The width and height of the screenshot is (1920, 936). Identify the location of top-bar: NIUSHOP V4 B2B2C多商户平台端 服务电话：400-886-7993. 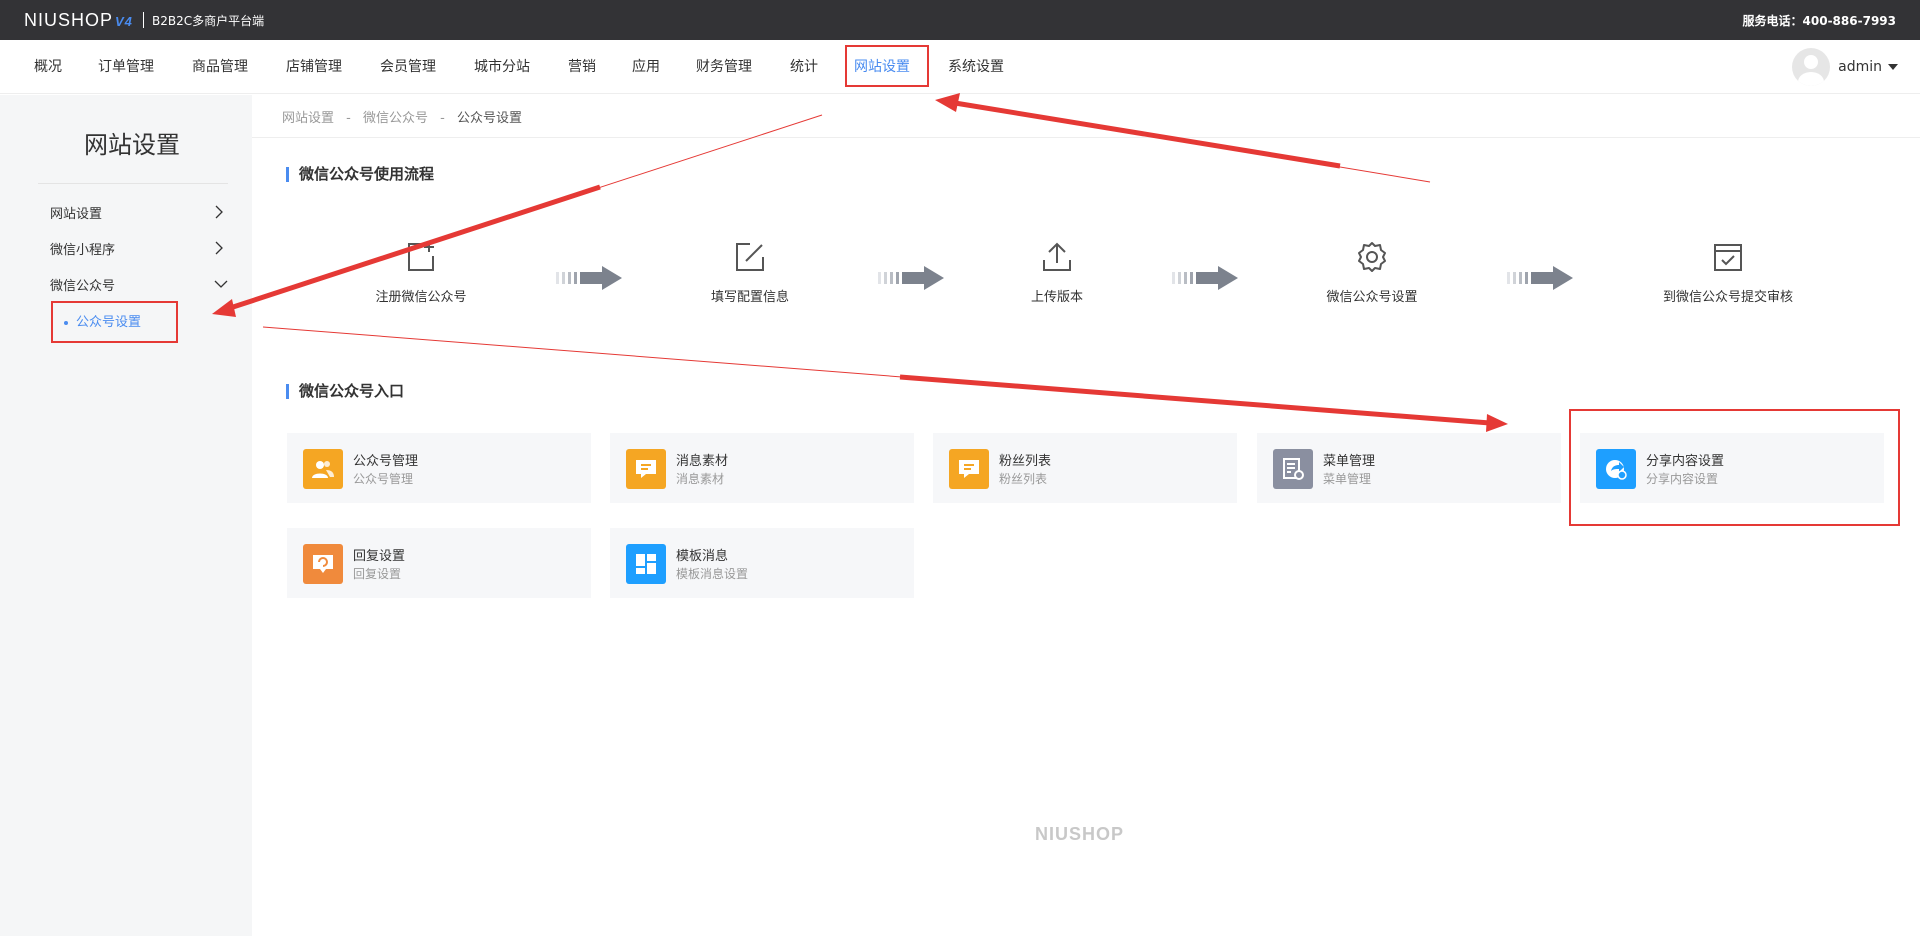
(960, 20).